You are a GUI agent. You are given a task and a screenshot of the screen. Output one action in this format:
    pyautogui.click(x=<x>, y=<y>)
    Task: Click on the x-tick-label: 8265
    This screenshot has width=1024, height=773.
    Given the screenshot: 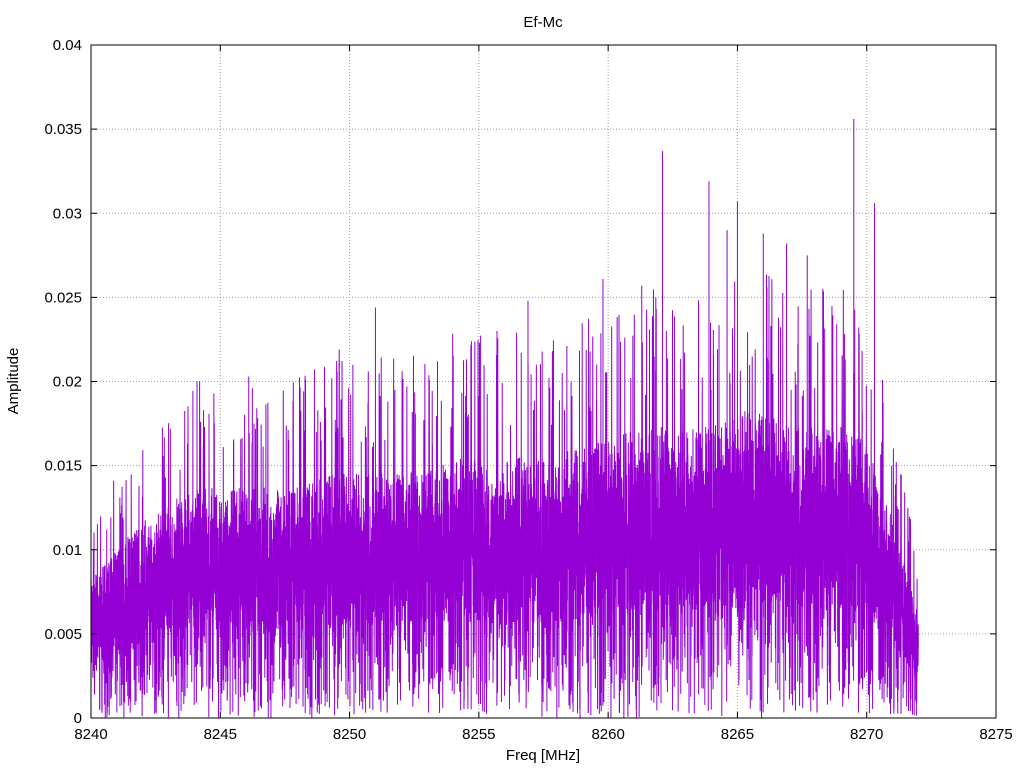 What is the action you would take?
    pyautogui.click(x=737, y=734)
    